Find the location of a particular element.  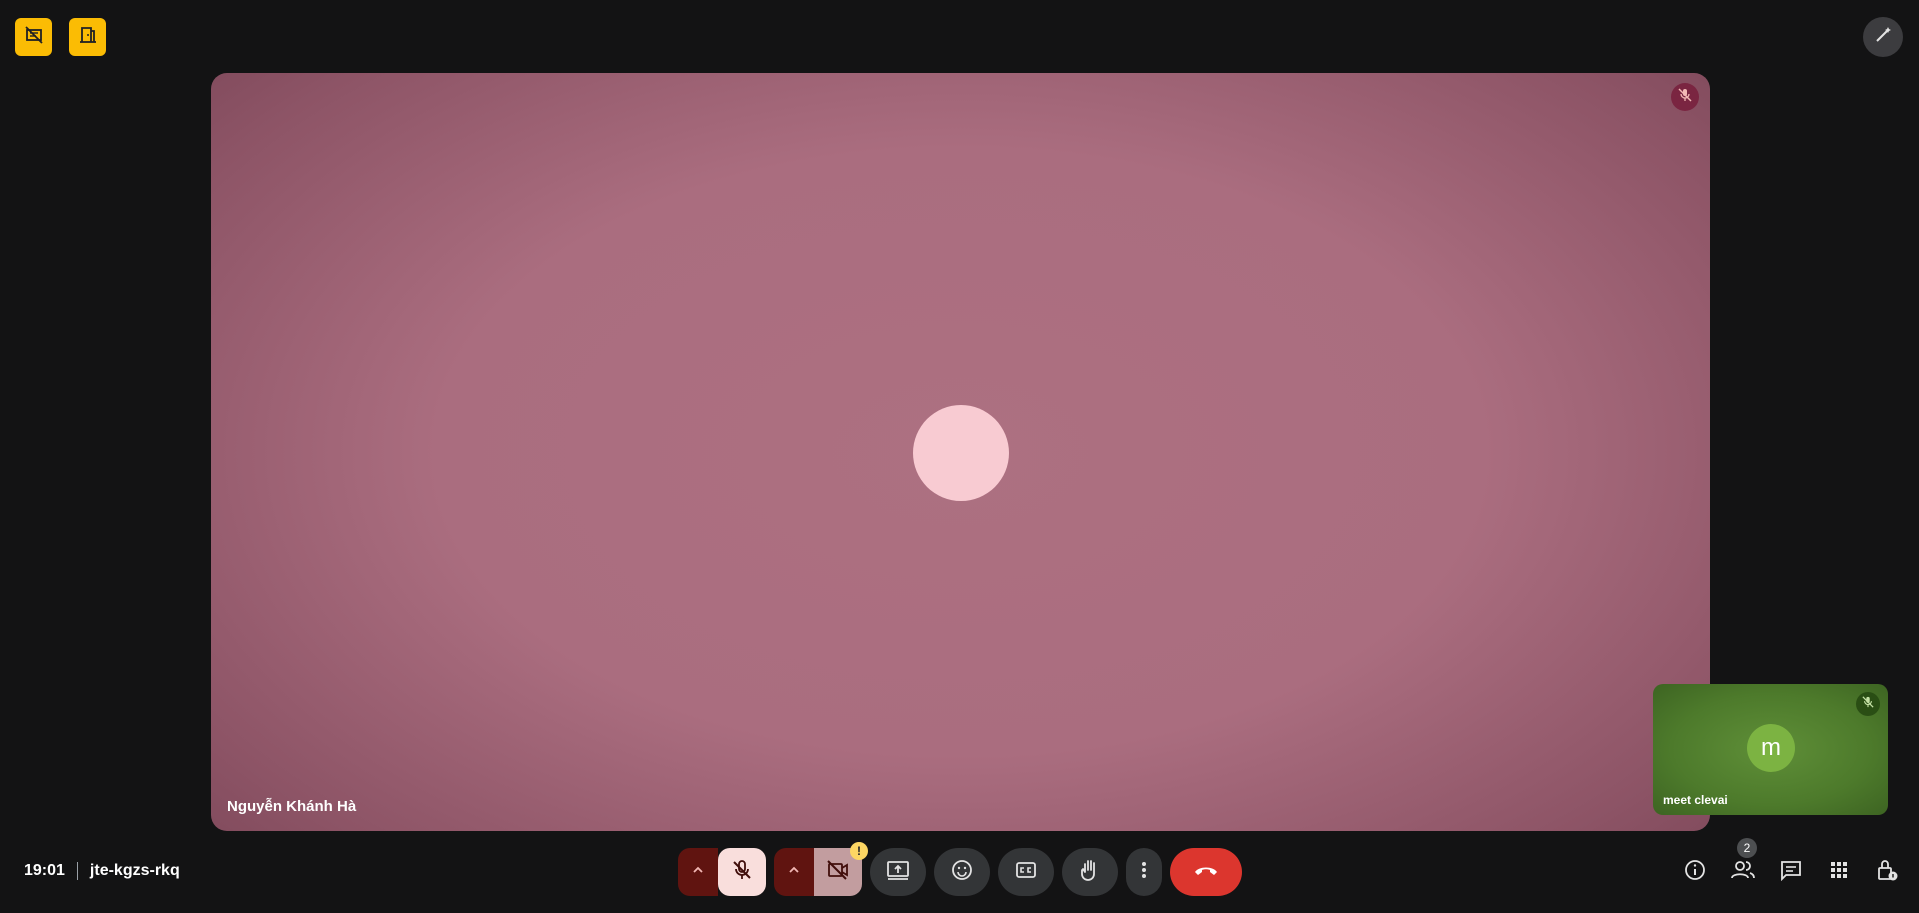

chat-button is located at coordinates (1791, 872).